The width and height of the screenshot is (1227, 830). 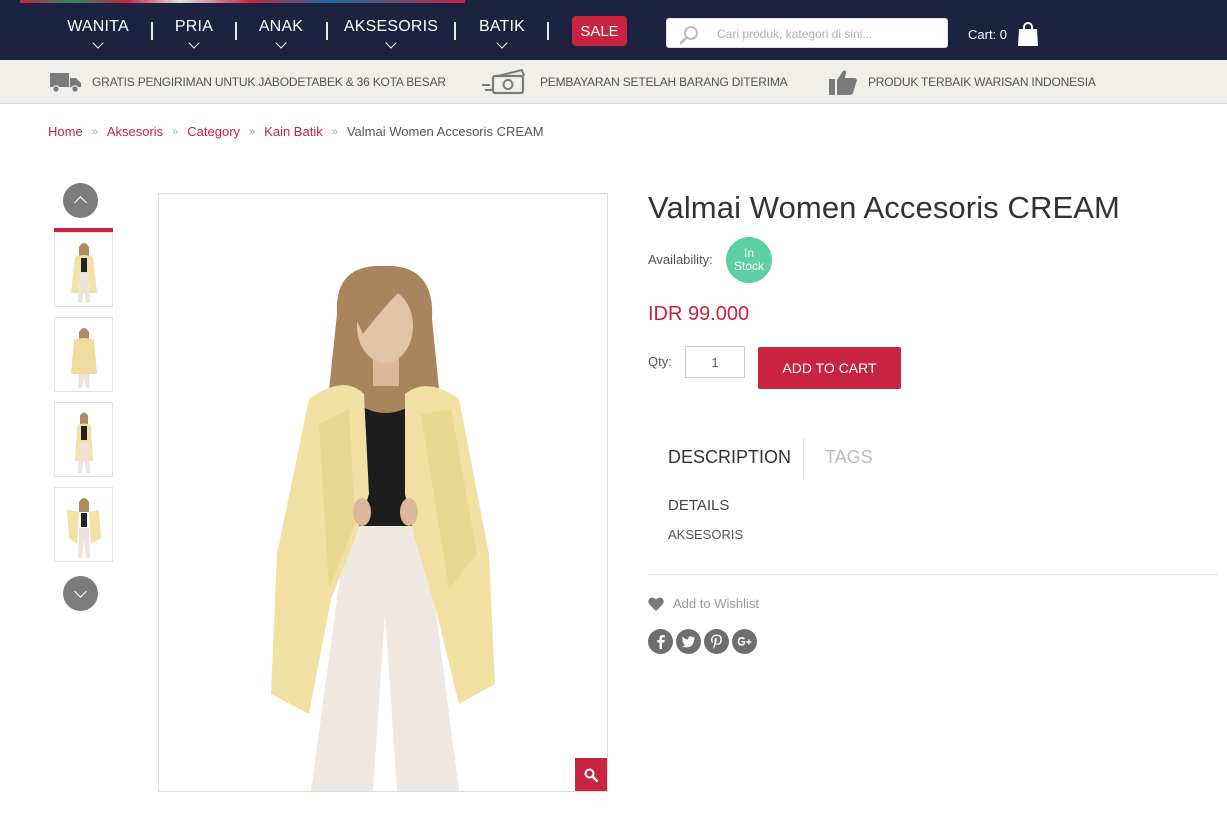 I want to click on add-to-wishlist-link: Add to Wishlist, so click(x=703, y=603).